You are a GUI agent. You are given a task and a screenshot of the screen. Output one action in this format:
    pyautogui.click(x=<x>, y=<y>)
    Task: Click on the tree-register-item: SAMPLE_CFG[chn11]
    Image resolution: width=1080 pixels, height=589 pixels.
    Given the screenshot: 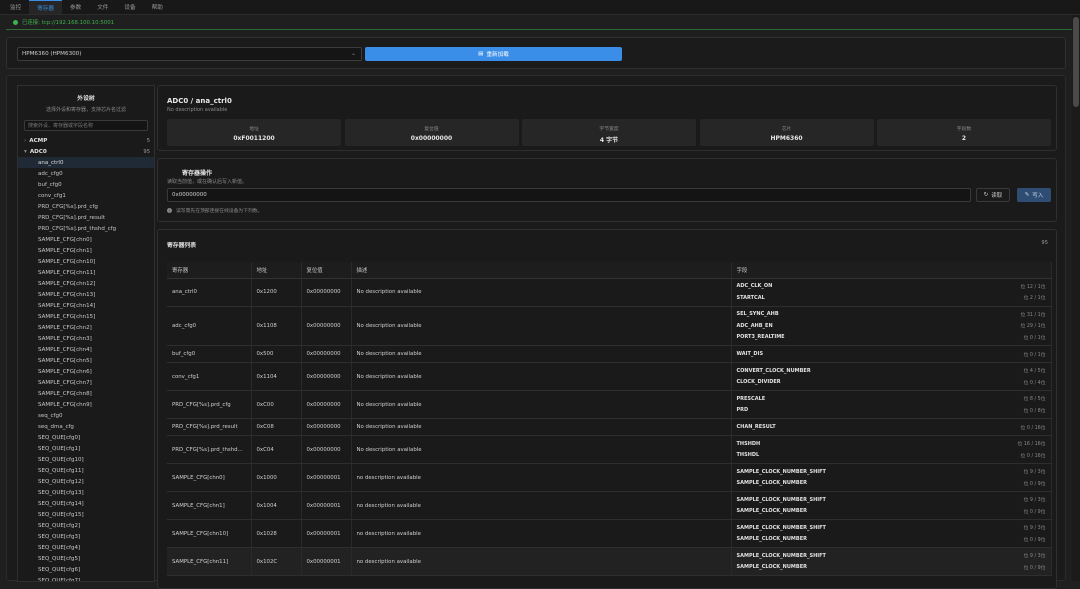 What is the action you would take?
    pyautogui.click(x=86, y=272)
    